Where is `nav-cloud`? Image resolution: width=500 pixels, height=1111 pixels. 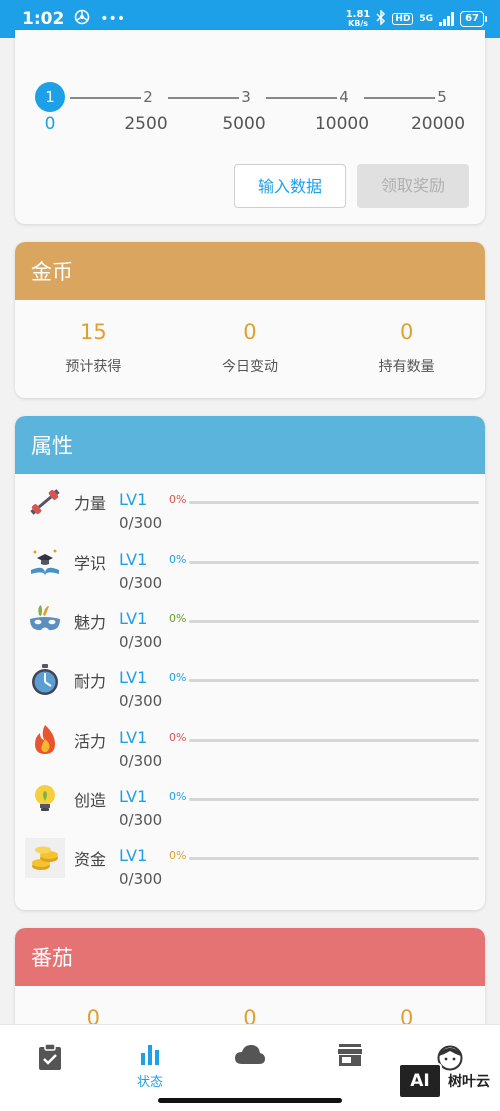
nav-cloud is located at coordinates (250, 1056).